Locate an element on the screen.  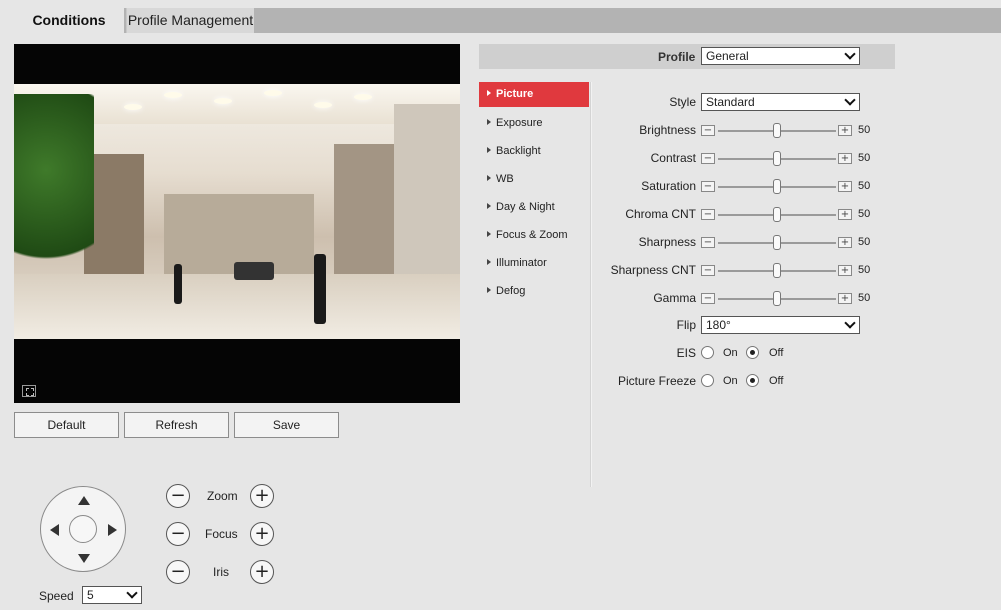
menu-item-backlight: Backlight is located at coordinates (534, 152).